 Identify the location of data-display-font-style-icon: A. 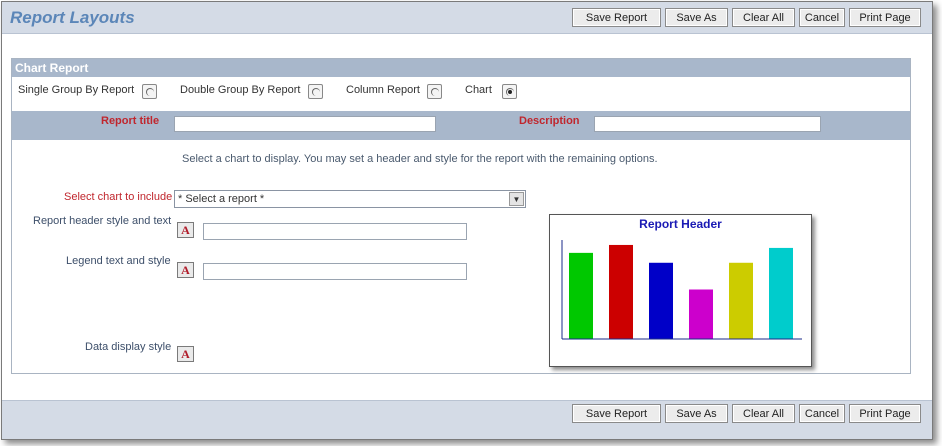
(185, 354).